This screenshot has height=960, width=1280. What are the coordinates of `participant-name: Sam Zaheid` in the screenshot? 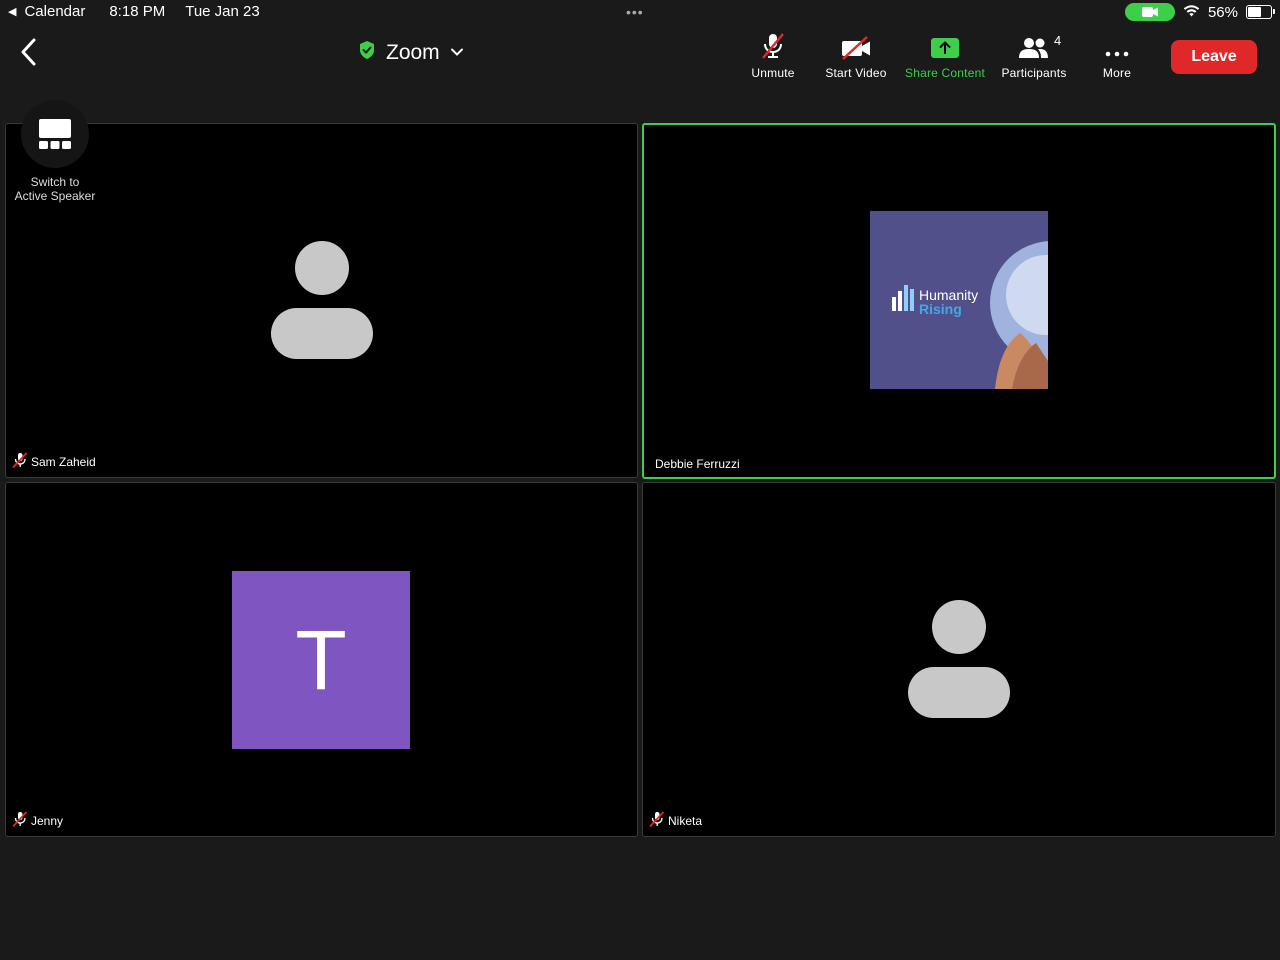 It's located at (63, 461).